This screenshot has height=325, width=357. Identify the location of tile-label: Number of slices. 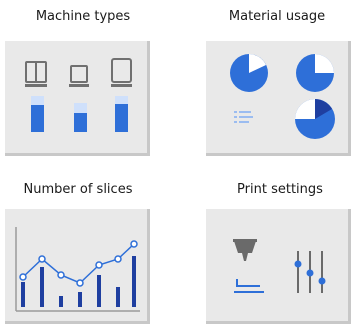
(78, 189).